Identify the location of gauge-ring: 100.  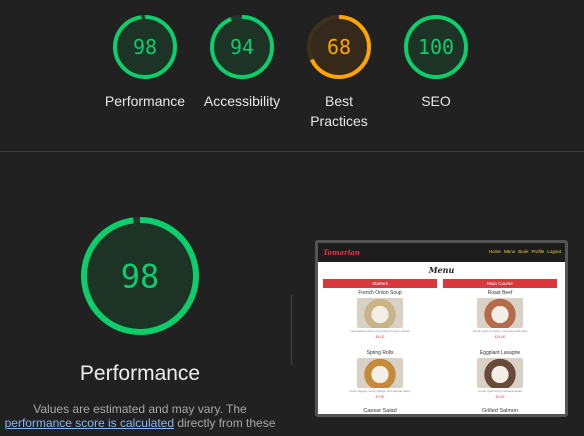
(436, 47).